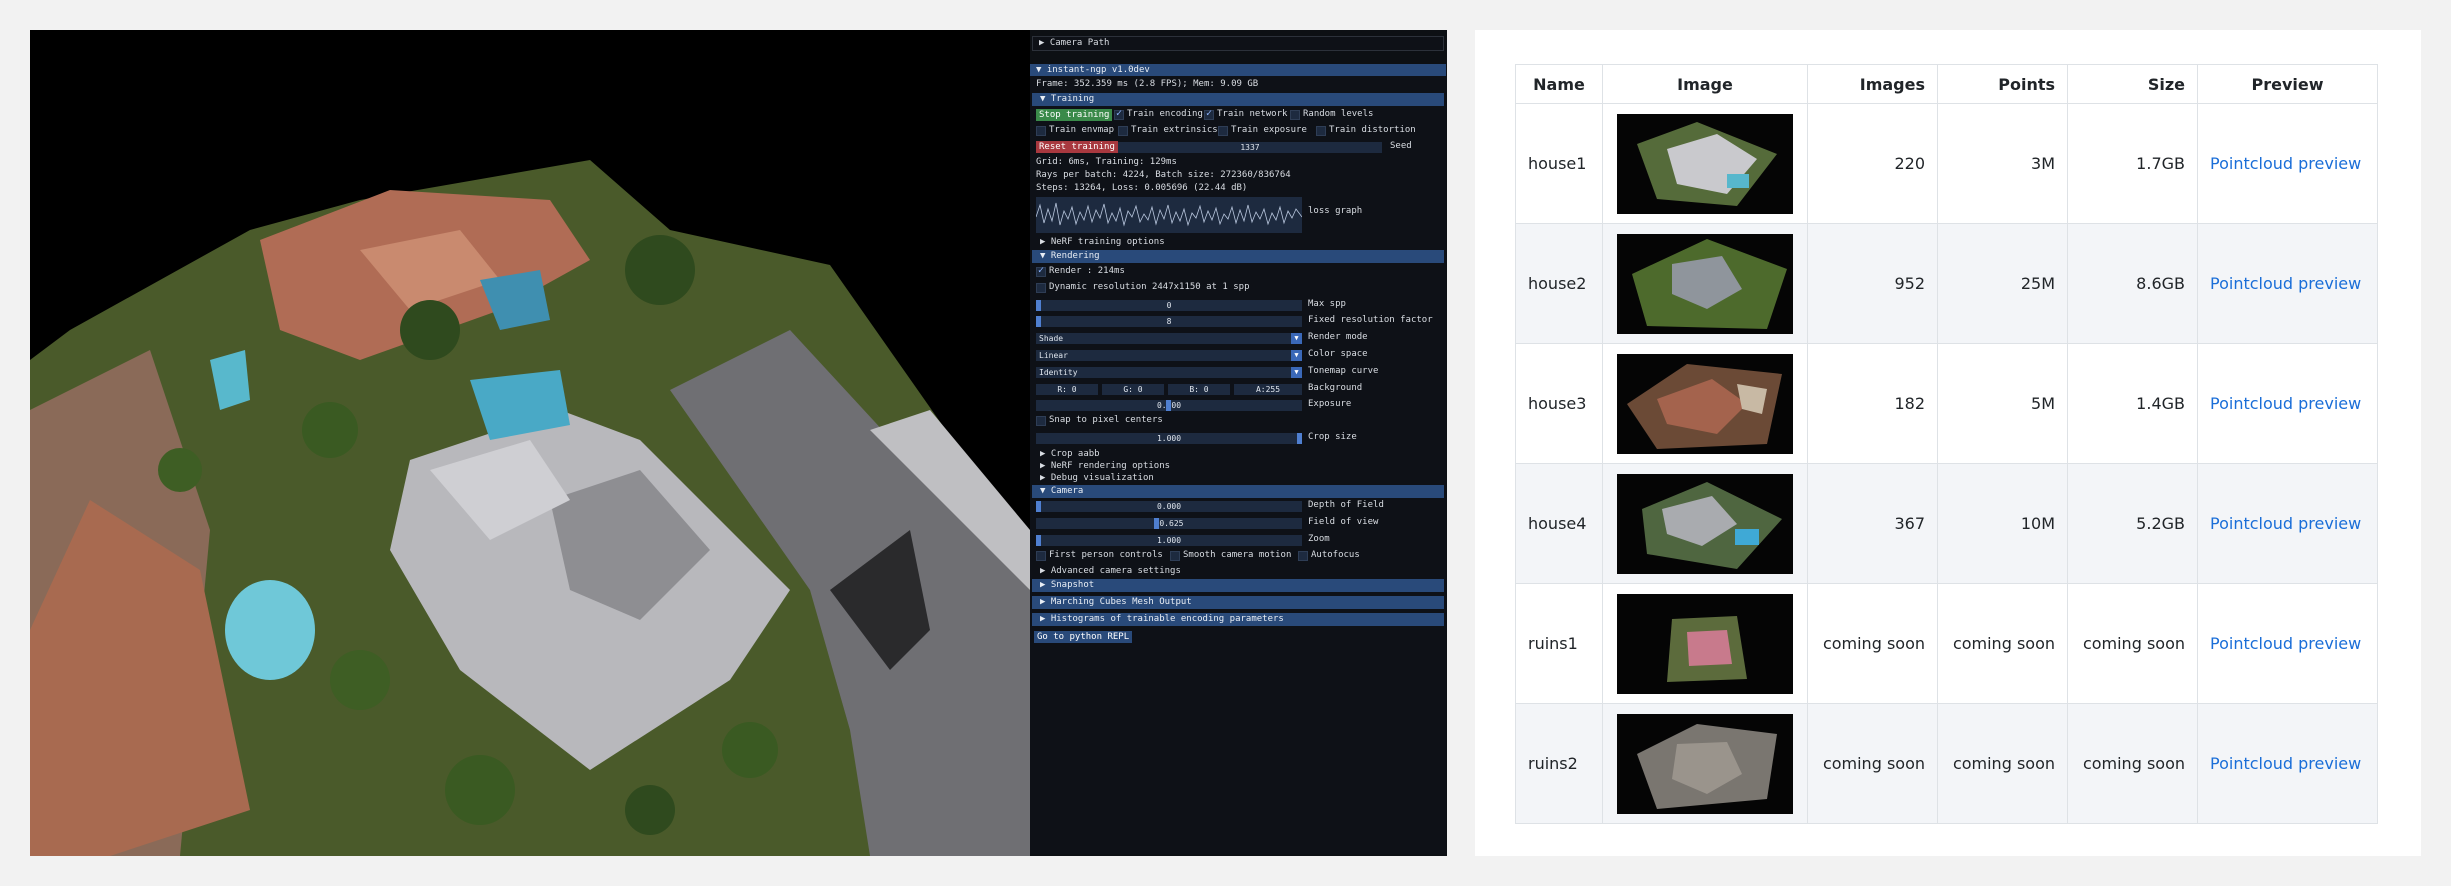  Describe the element at coordinates (1238, 585) in the screenshot. I see `snapshot-section-header: ▶ Snapshot` at that location.